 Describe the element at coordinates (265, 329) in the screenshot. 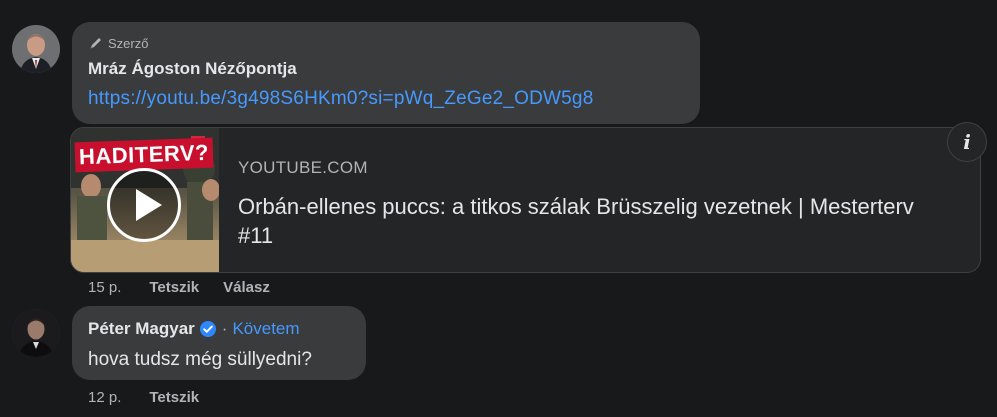

I see `follow-button: Követem` at that location.